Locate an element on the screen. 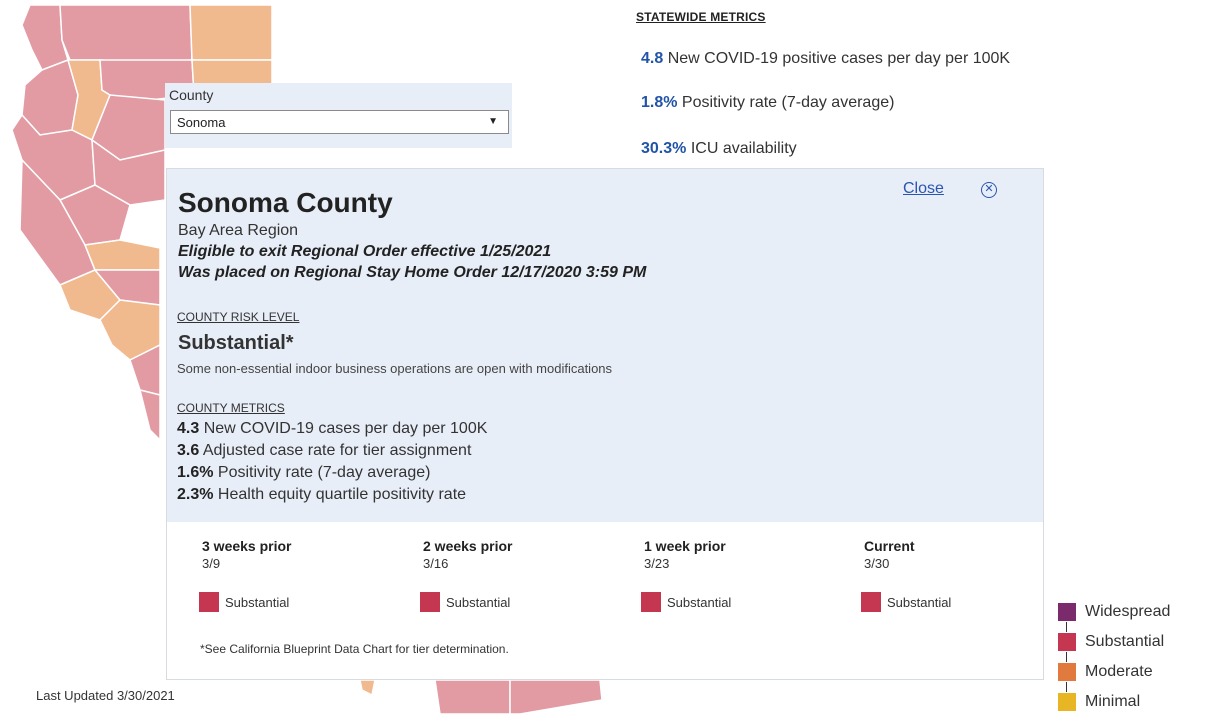  close-icon: ✕ is located at coordinates (989, 190).